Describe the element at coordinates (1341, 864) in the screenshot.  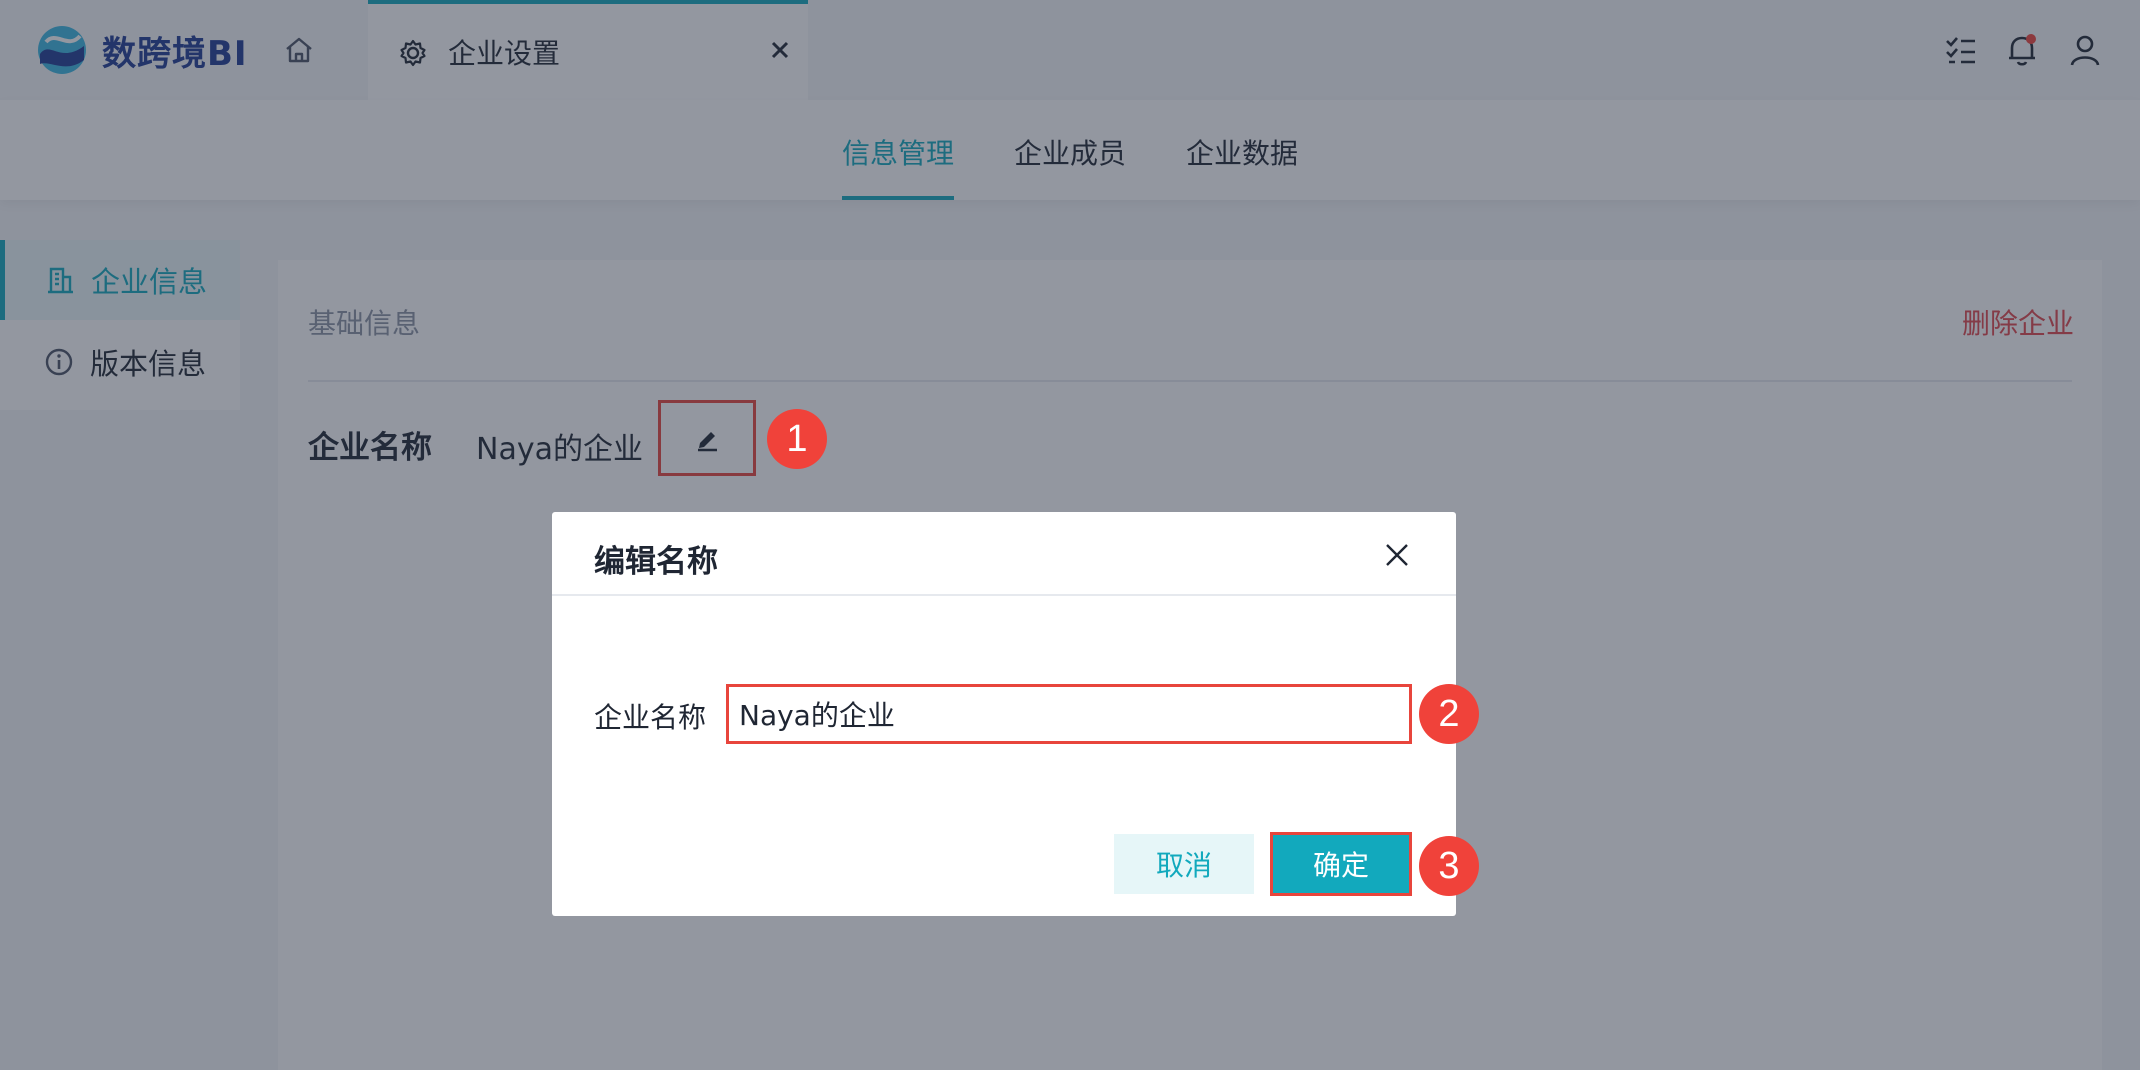
I see `confirm-button: 确定` at that location.